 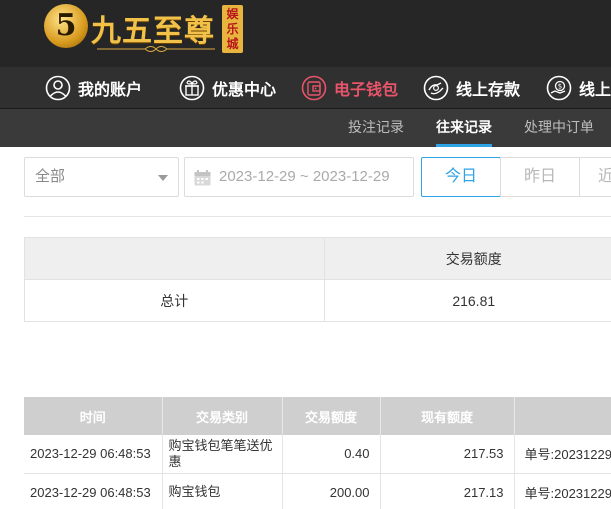 I want to click on gift-icon, so click(x=192, y=88).